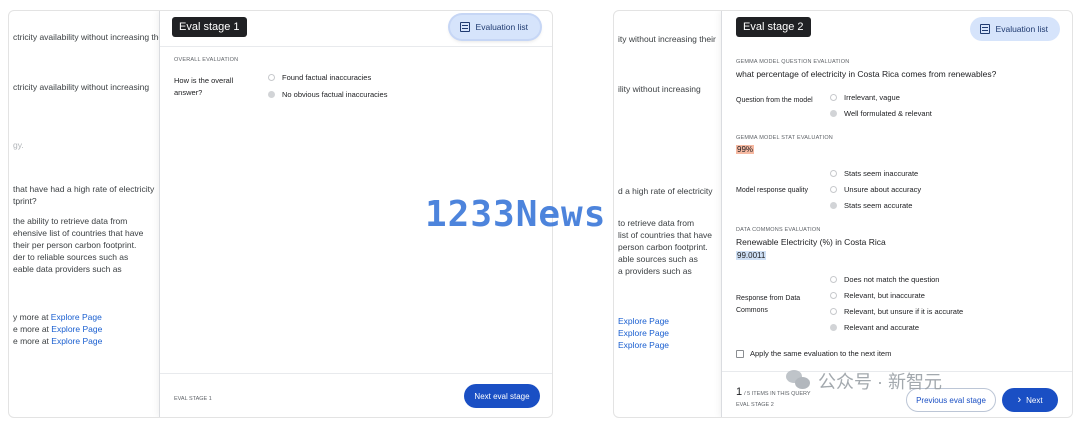 Image resolution: width=1080 pixels, height=428 pixels. What do you see at coordinates (897, 29) in the screenshot?
I see `panel-header: Eval stage 2 Evaluation list` at bounding box center [897, 29].